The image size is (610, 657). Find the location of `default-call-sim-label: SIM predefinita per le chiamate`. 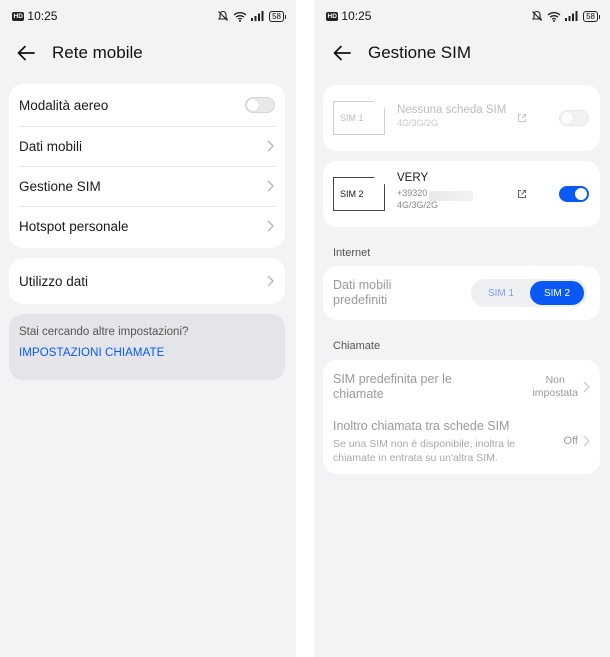

default-call-sim-label: SIM predefinita per le chiamate is located at coordinates (392, 386).